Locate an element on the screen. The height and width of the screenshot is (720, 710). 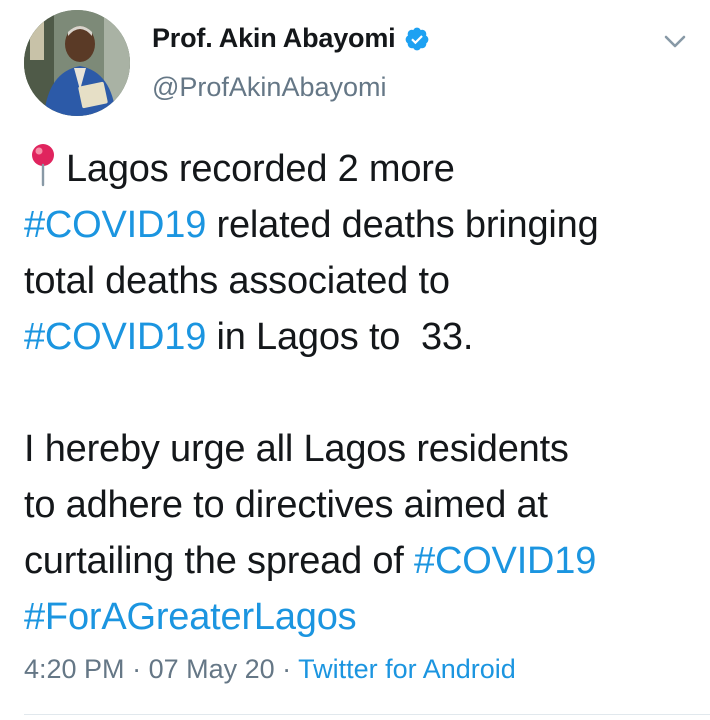
divider is located at coordinates (367, 714).